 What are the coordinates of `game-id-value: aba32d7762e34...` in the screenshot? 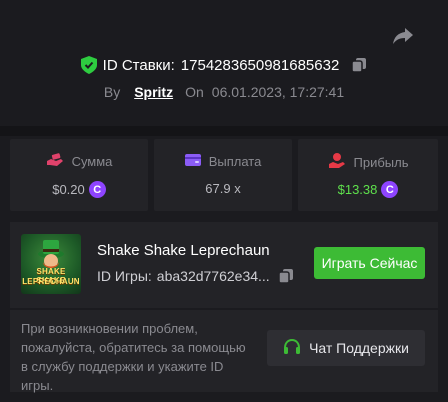 It's located at (213, 276).